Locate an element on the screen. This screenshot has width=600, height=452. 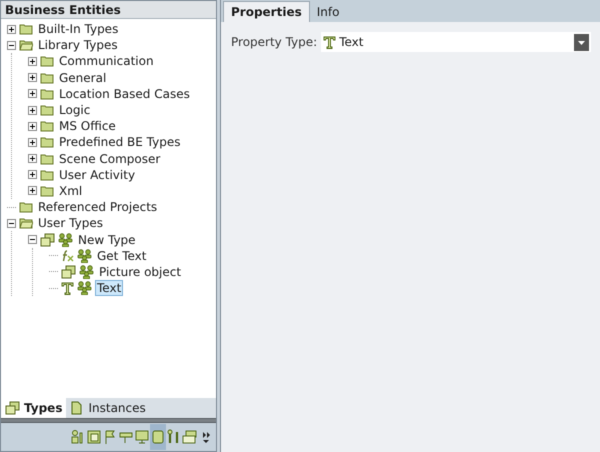
field-label: Property Type: is located at coordinates (274, 42).